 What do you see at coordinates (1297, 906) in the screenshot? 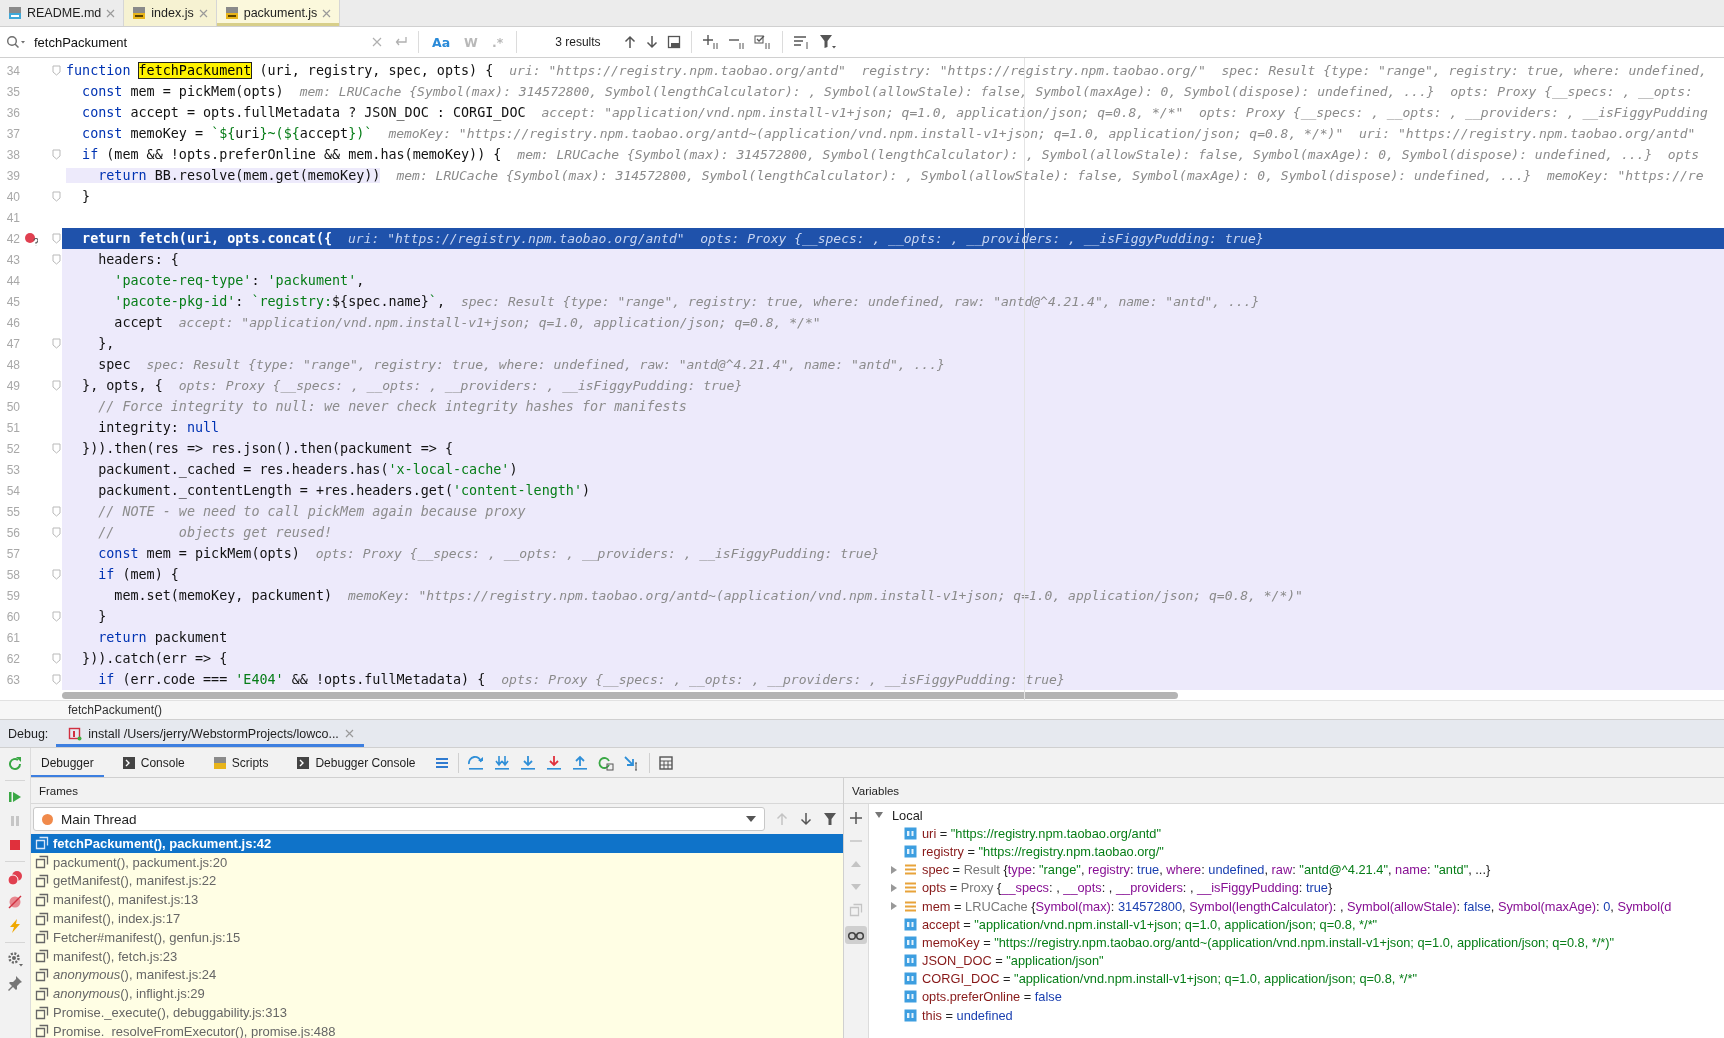
I see `variable-entry: mem = LRUCache {Symbol(max): 314572800, Symbol(lengthCalculator): , Symbol(allowStale): false, Symbol(maxAge): 0, Symbol(d` at bounding box center [1297, 906].